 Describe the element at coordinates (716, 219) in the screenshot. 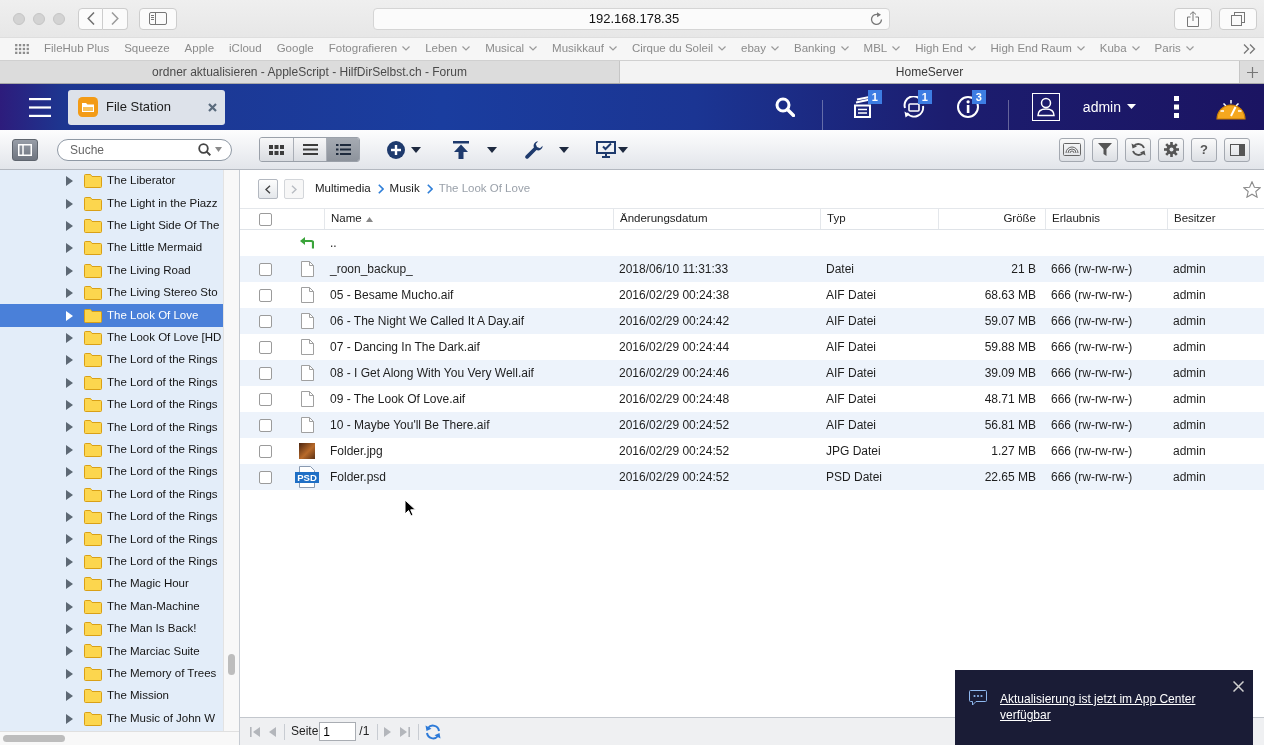

I see `column-header: Änderungsdatum` at that location.